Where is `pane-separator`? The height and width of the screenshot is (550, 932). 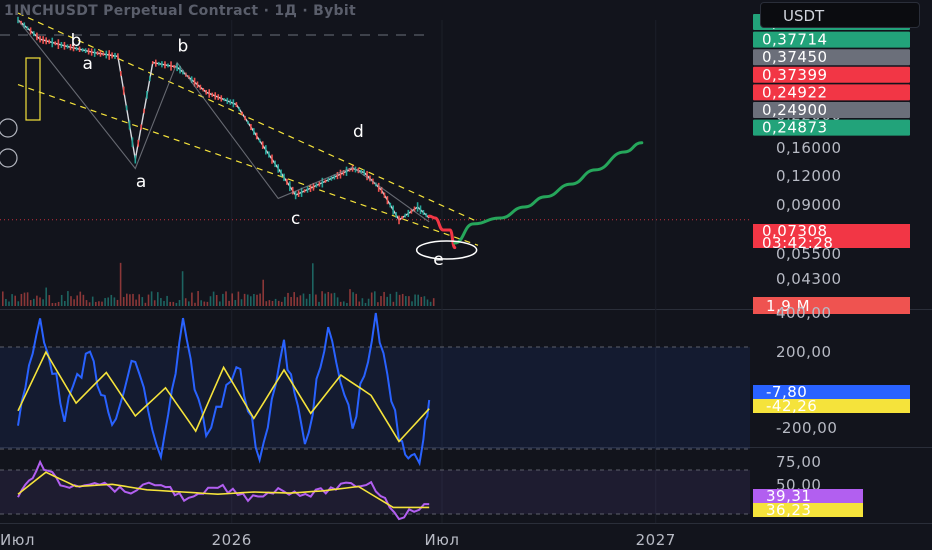
pane-separator is located at coordinates (466, 523).